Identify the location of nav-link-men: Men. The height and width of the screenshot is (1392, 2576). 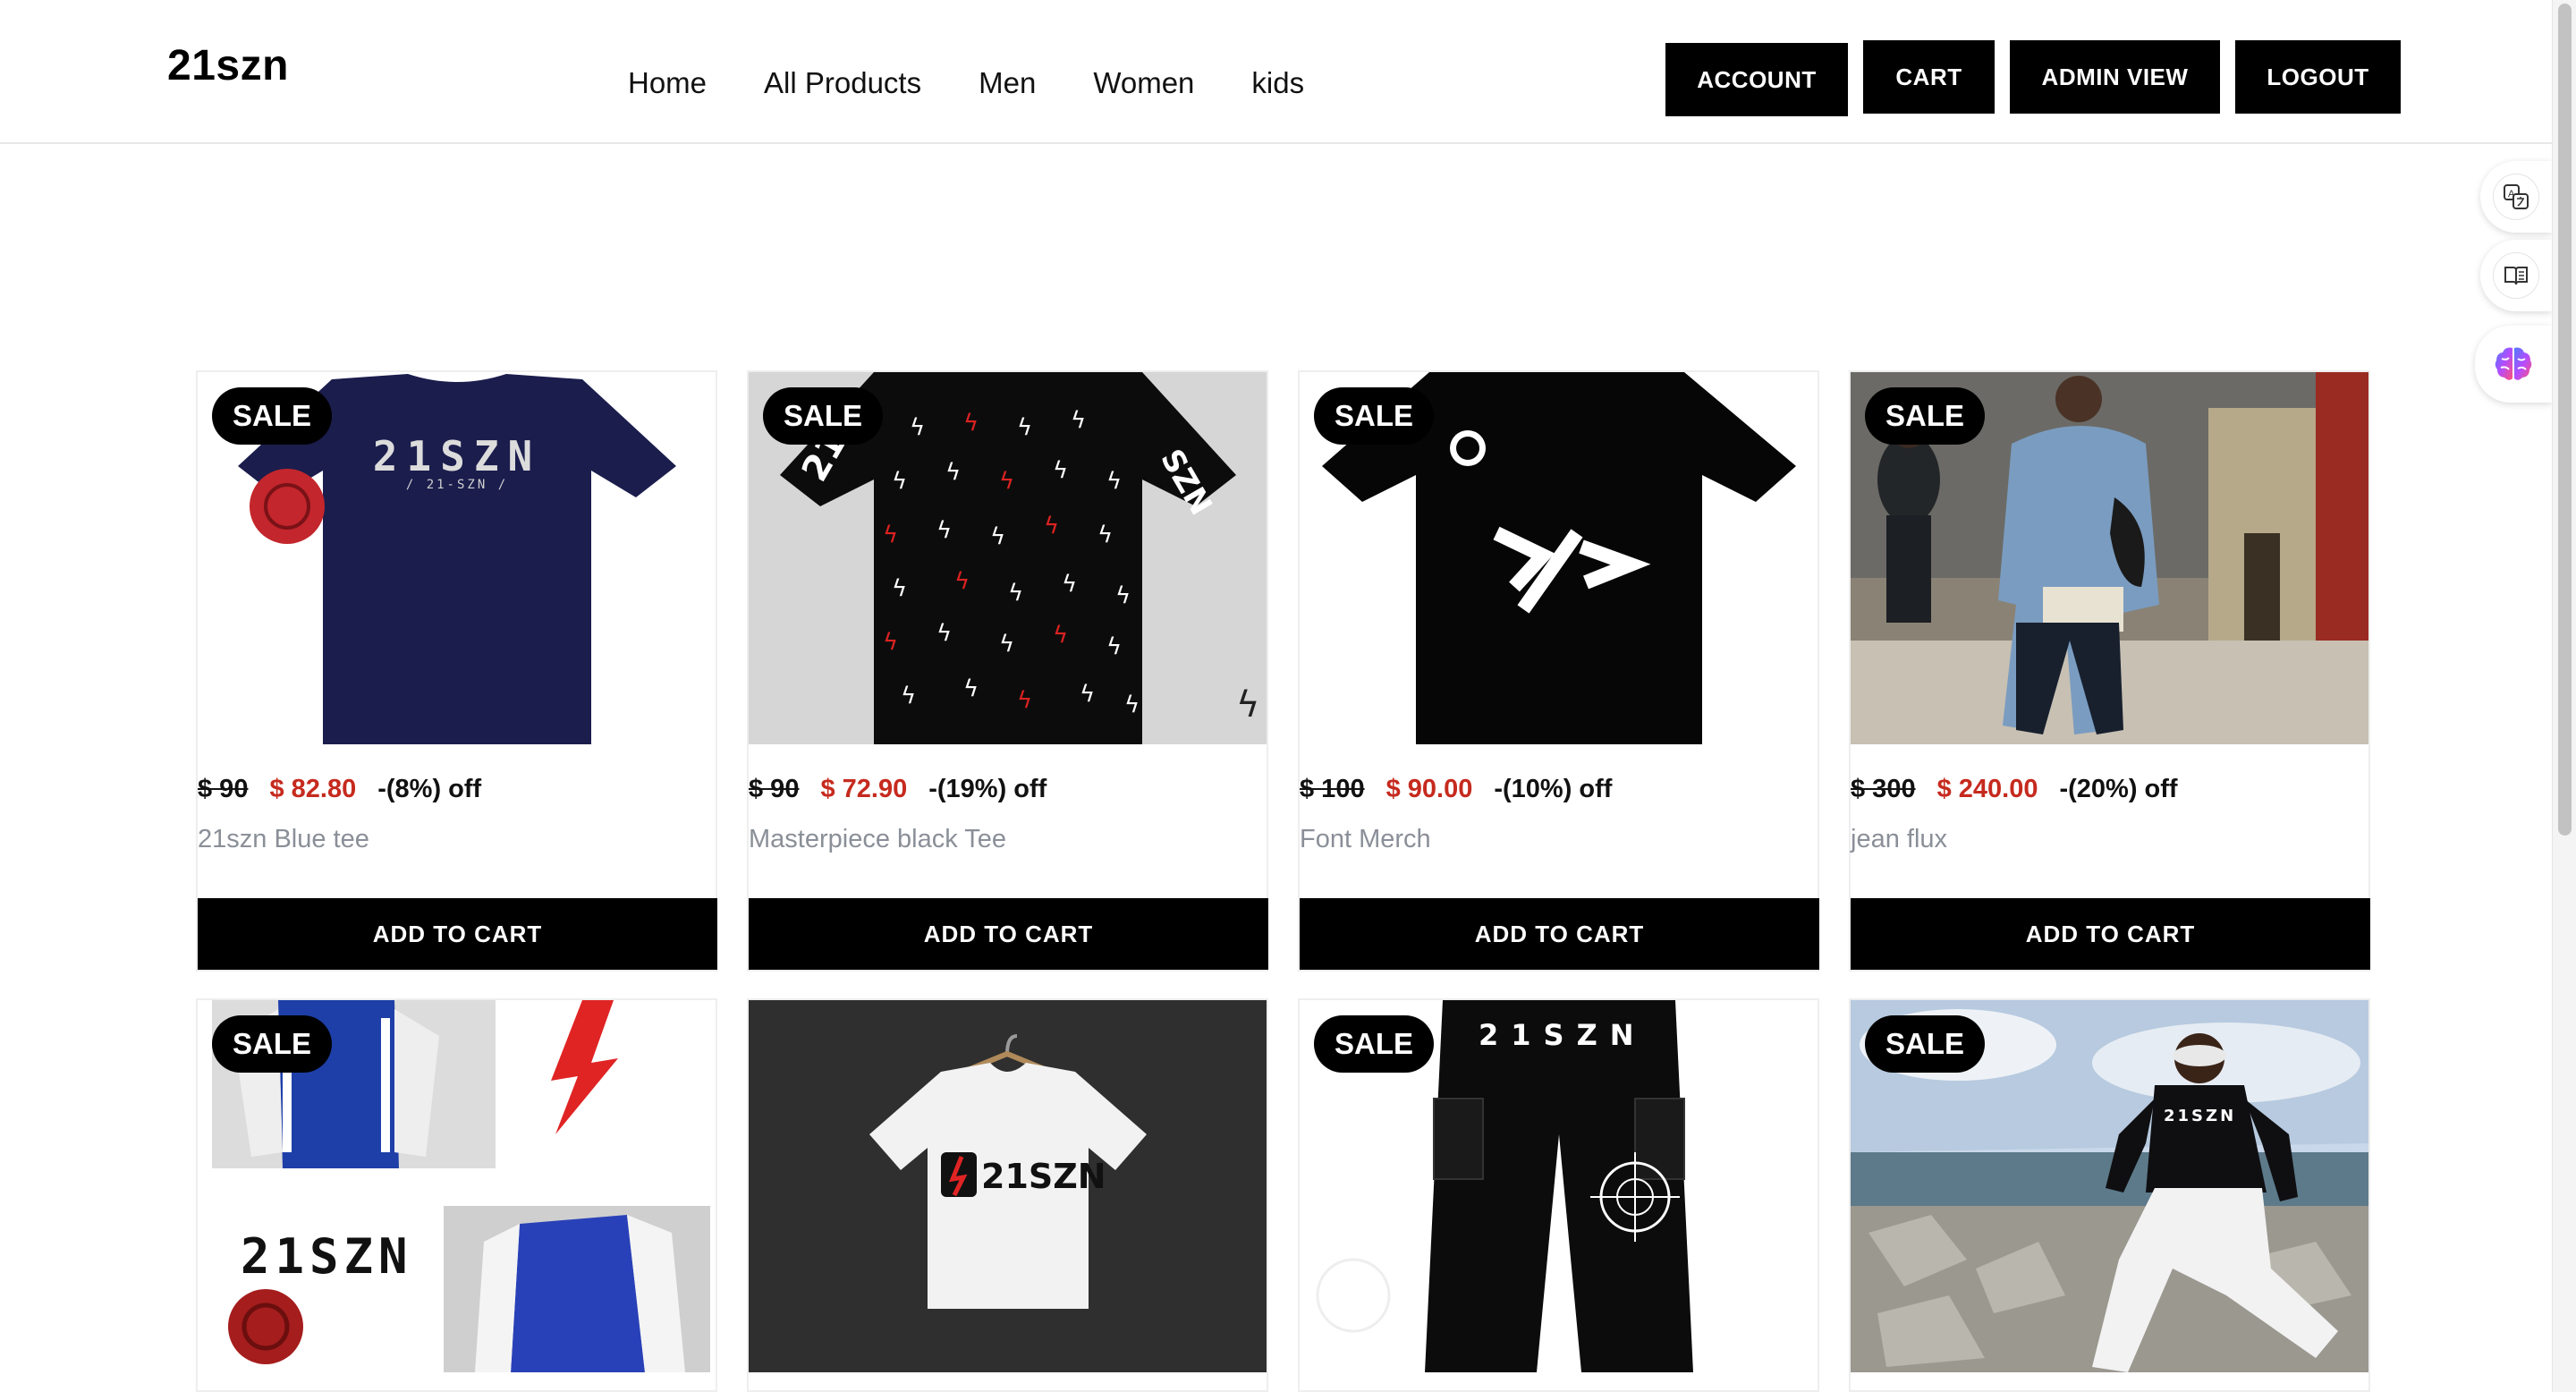
(1007, 83).